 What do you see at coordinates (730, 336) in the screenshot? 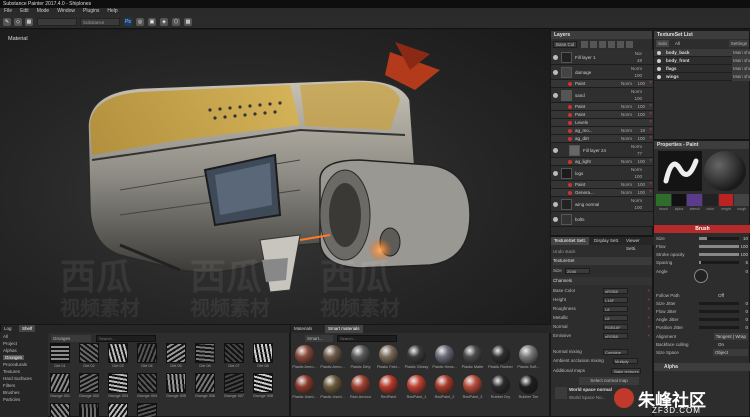
I see `alignment-dropdown: Tangent | Wrap` at bounding box center [730, 336].